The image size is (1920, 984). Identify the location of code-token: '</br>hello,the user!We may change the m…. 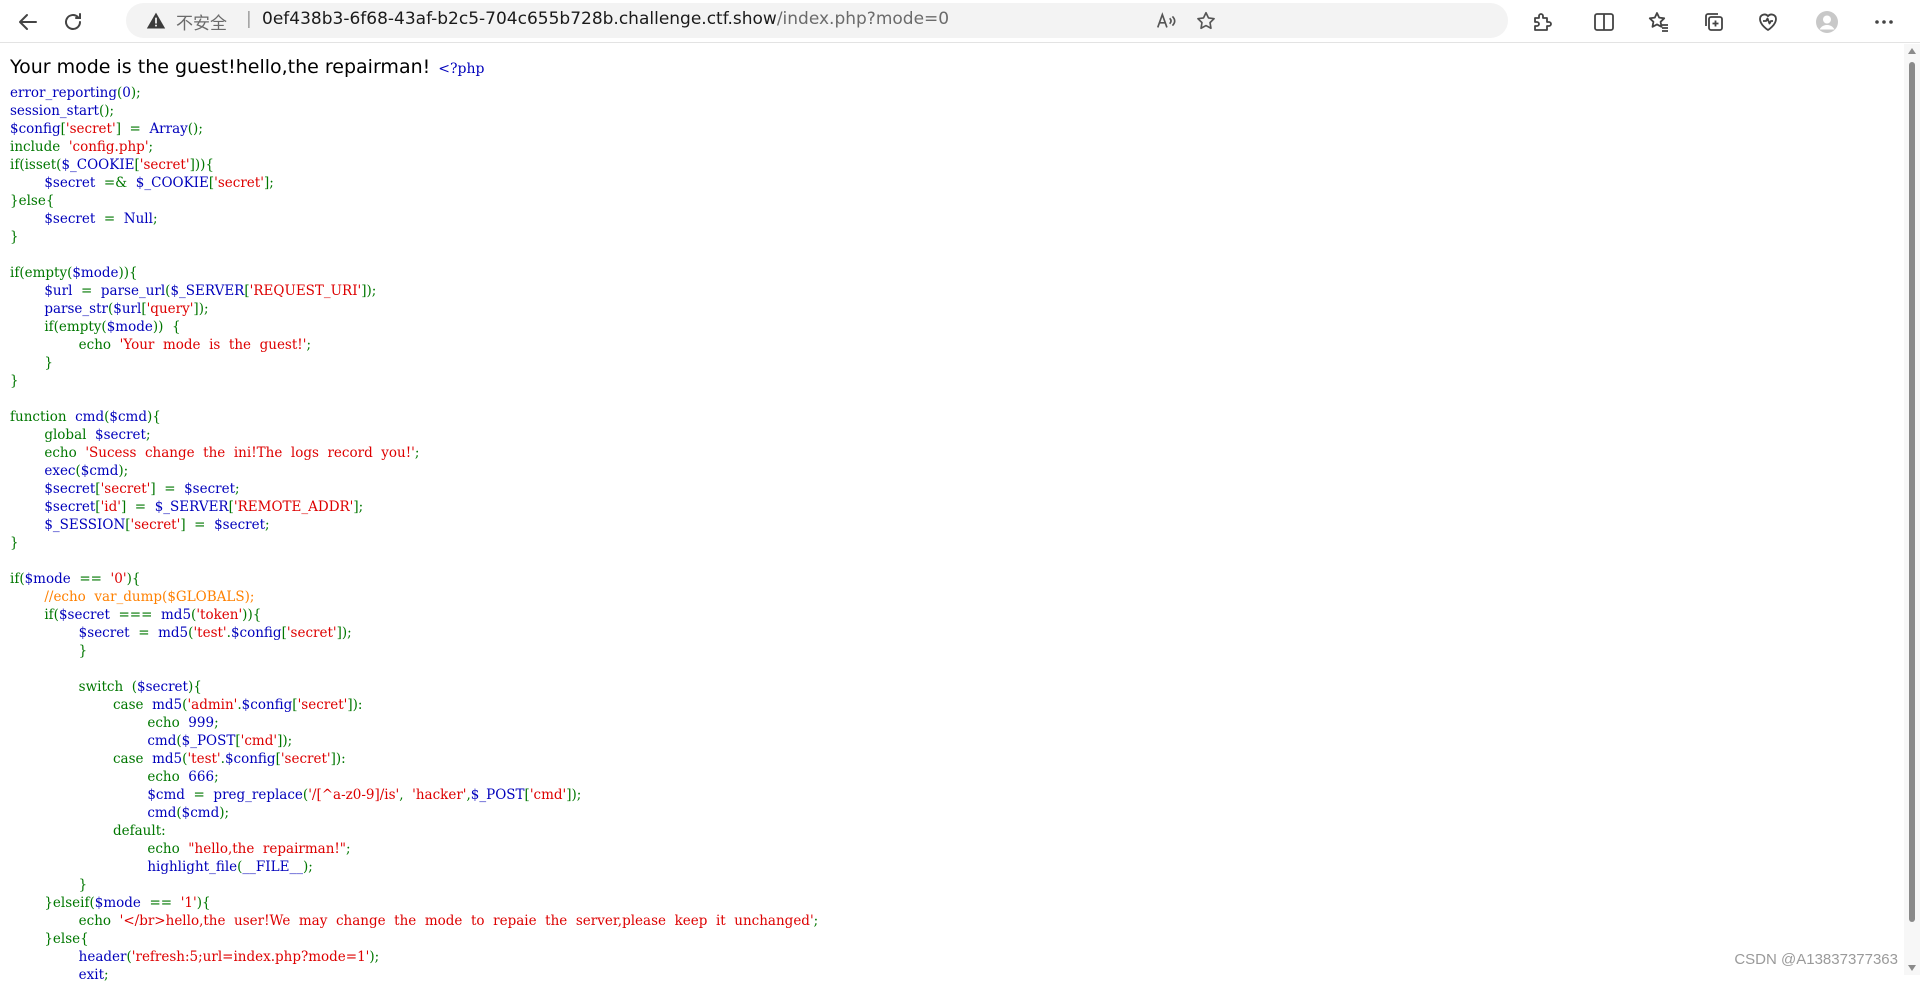
(466, 921).